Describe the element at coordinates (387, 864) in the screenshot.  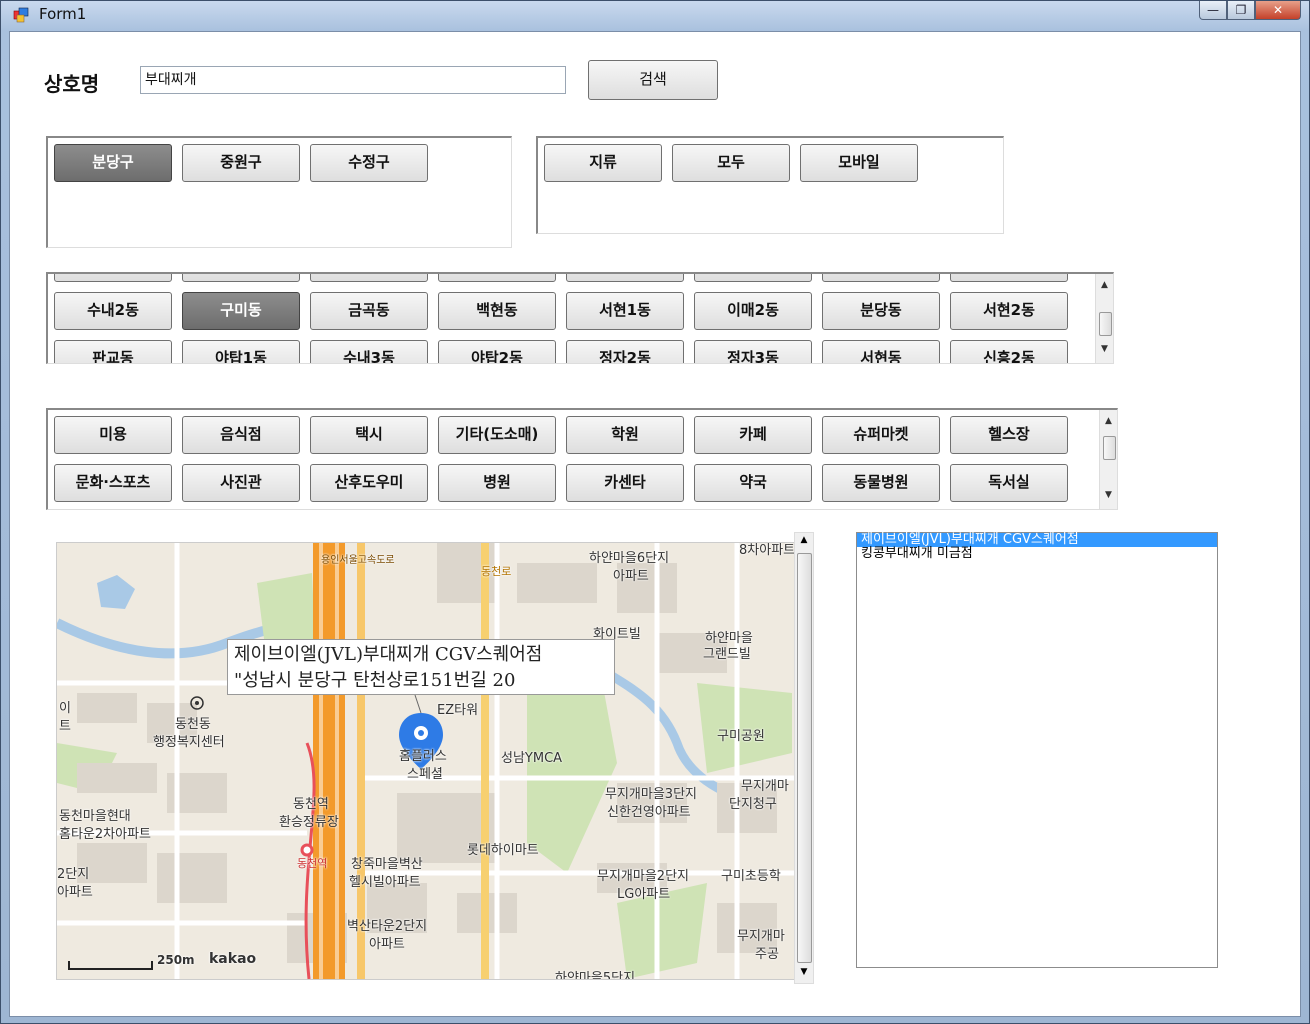
I see `map-label: 창죽마을벽산` at that location.